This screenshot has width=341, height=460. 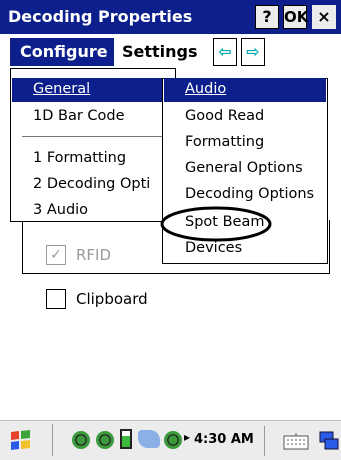 I want to click on menu-item-decoding-options: 2 Decoding Opti, so click(x=91, y=184).